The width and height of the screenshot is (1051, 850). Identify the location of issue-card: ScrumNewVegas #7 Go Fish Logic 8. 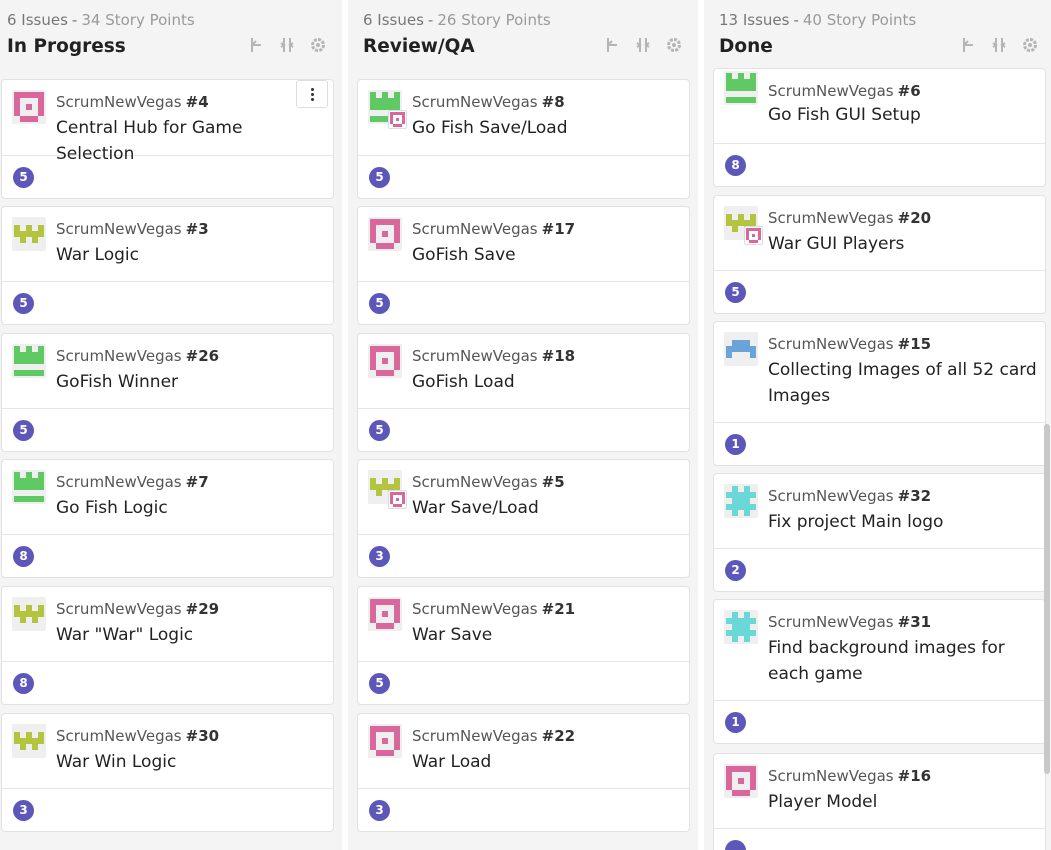
(167, 518).